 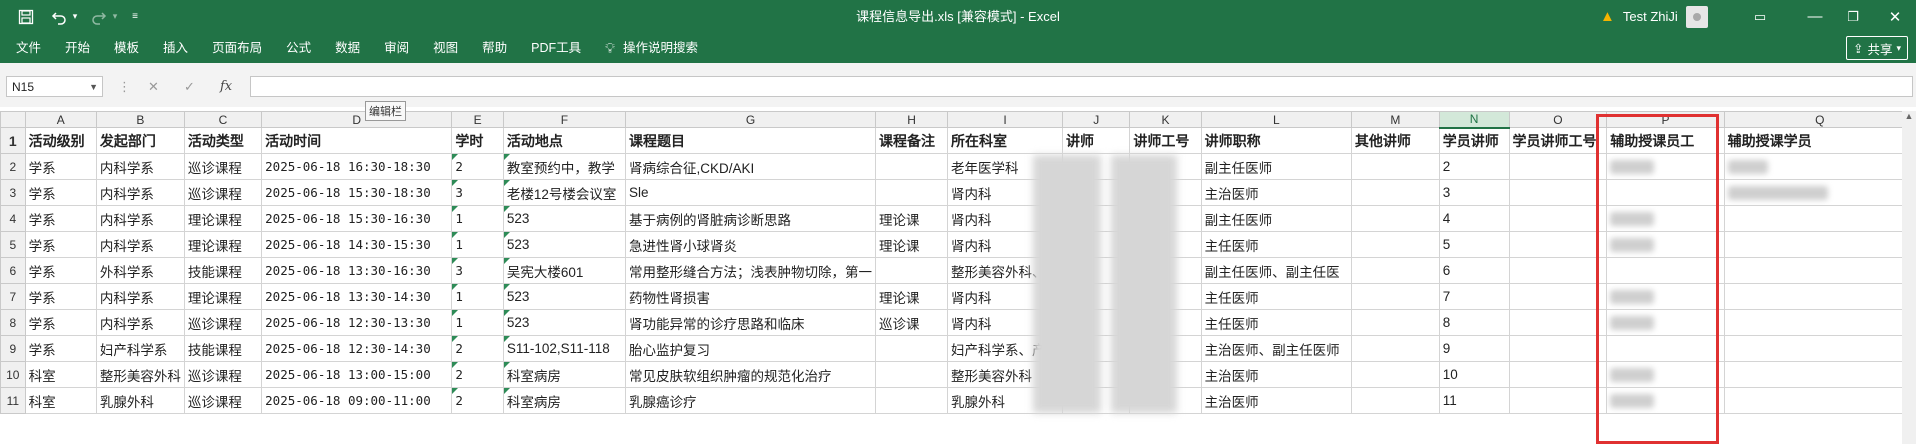 I want to click on cell-b: 乳腺外科, so click(x=140, y=400).